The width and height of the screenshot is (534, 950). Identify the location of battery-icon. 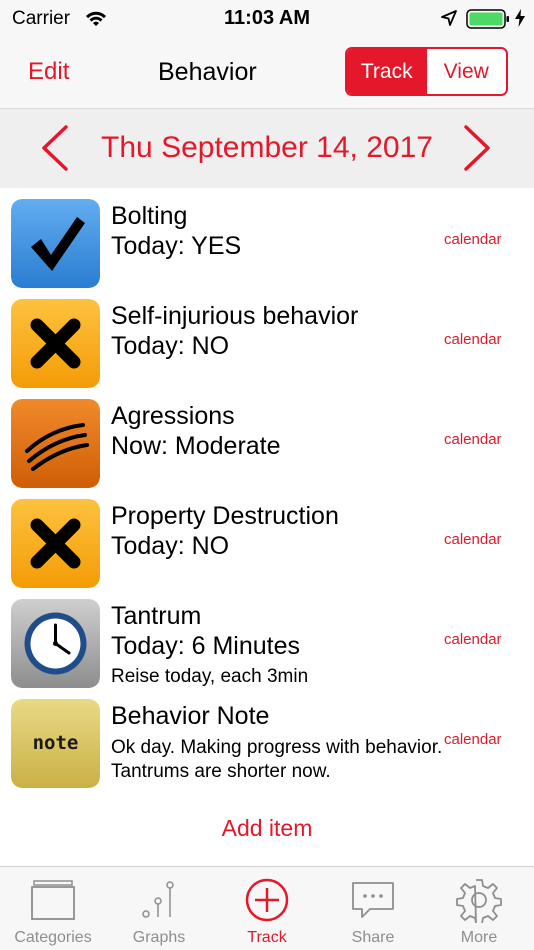
(487, 19).